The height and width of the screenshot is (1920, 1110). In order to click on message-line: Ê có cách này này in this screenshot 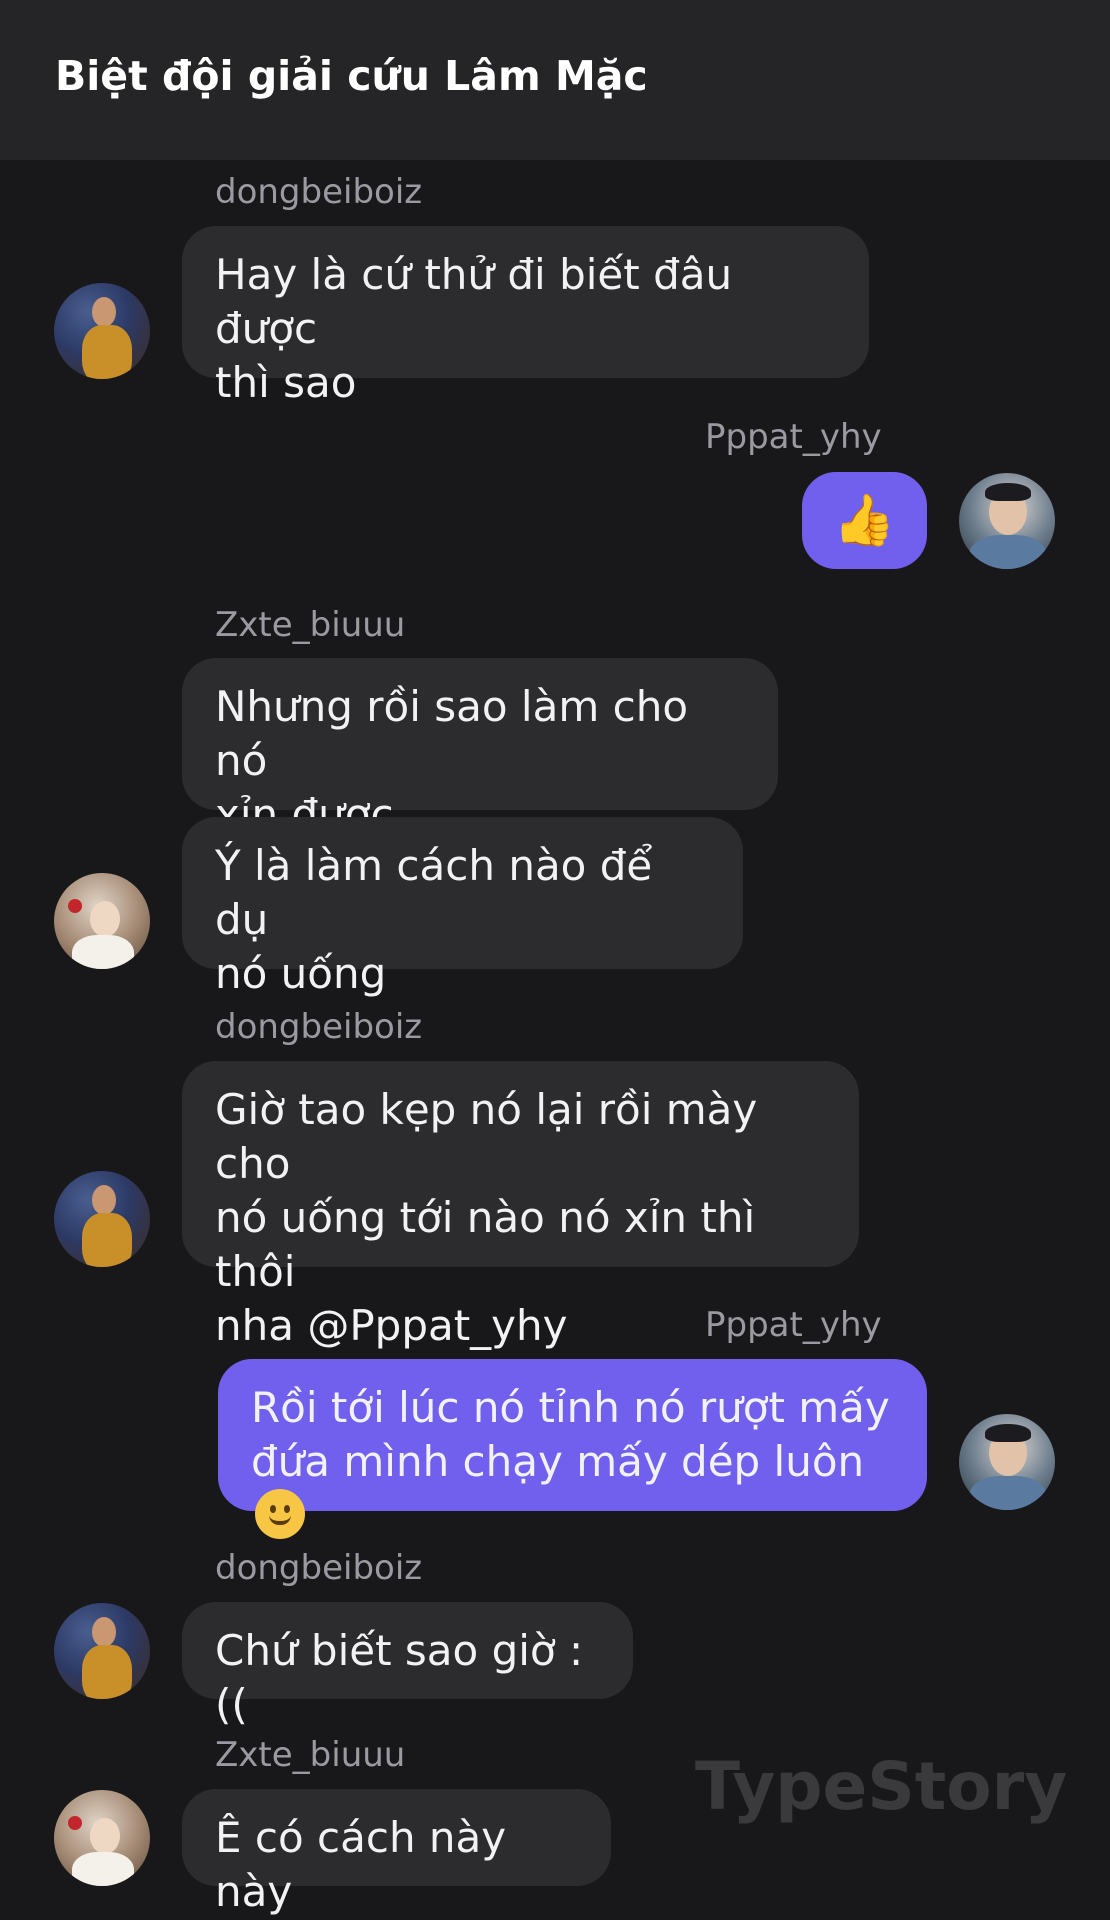, I will do `click(361, 1864)`.